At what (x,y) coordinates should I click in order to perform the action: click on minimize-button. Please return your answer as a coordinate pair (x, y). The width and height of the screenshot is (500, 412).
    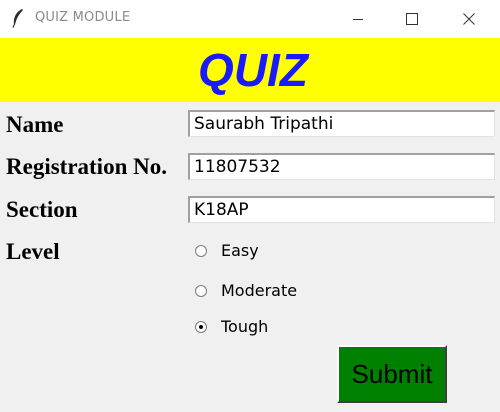
    Looking at the image, I should click on (358, 19).